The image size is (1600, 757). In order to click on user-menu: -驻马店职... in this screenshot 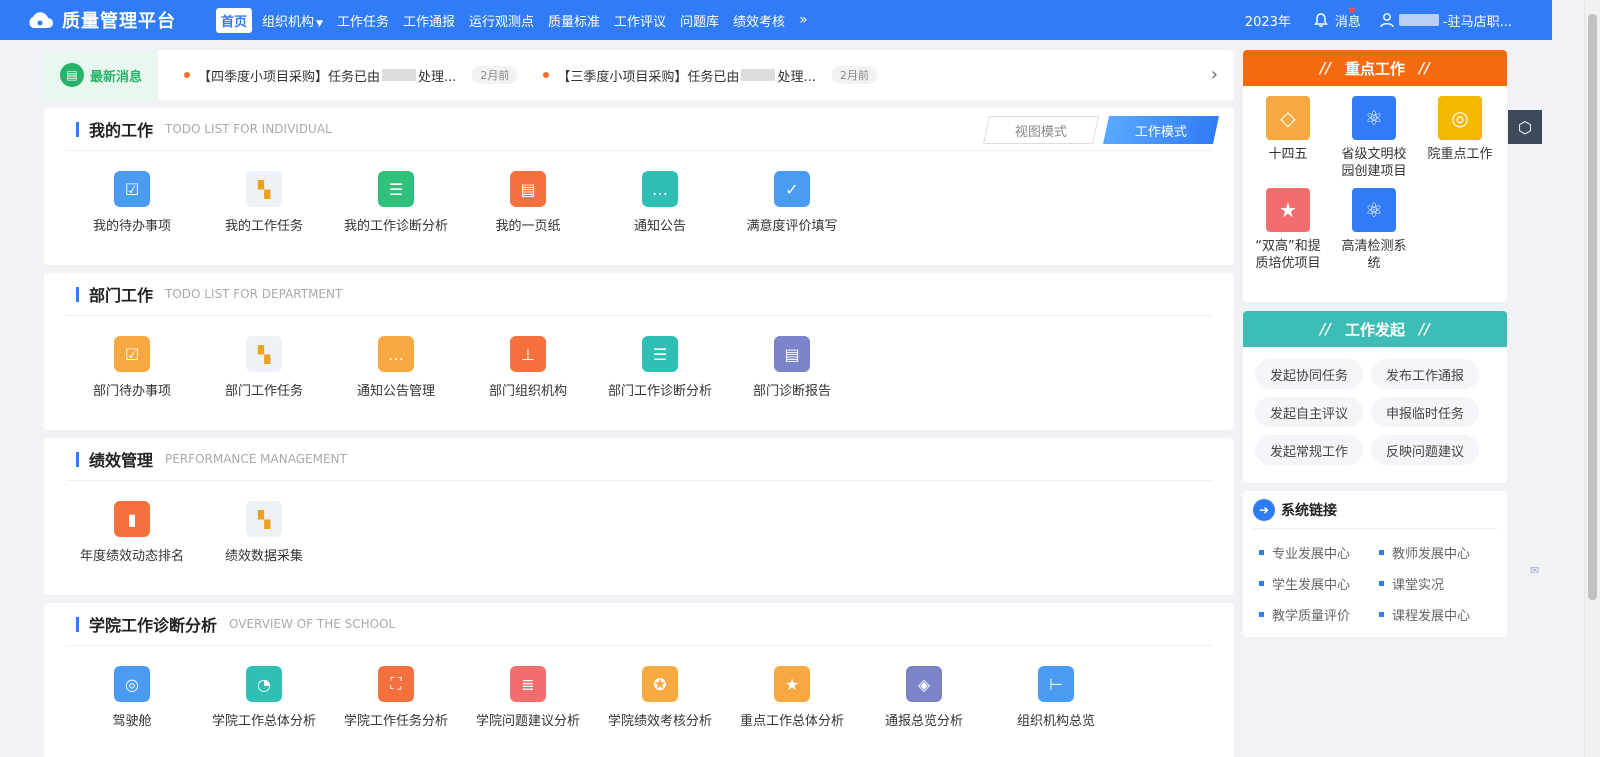, I will do `click(1445, 20)`.